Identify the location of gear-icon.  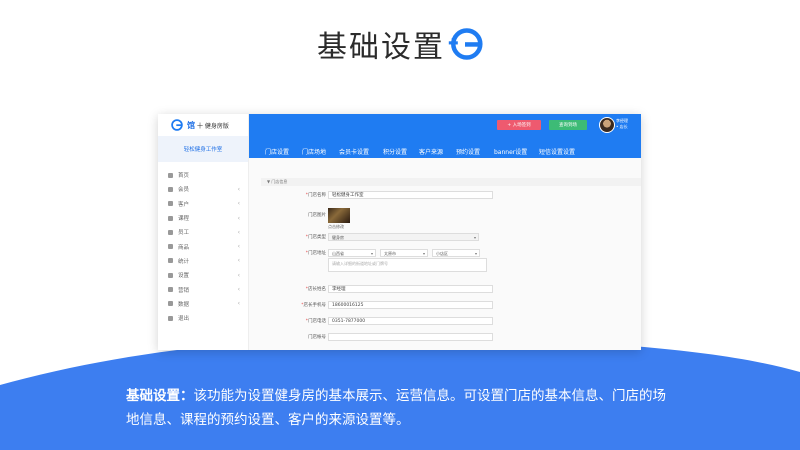
(170, 275).